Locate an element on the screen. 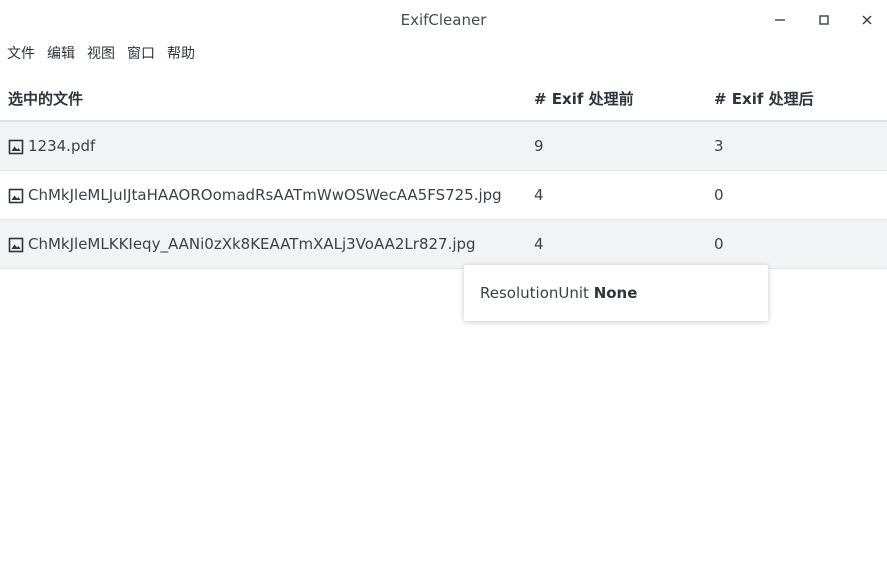  close-button is located at coordinates (867, 20).